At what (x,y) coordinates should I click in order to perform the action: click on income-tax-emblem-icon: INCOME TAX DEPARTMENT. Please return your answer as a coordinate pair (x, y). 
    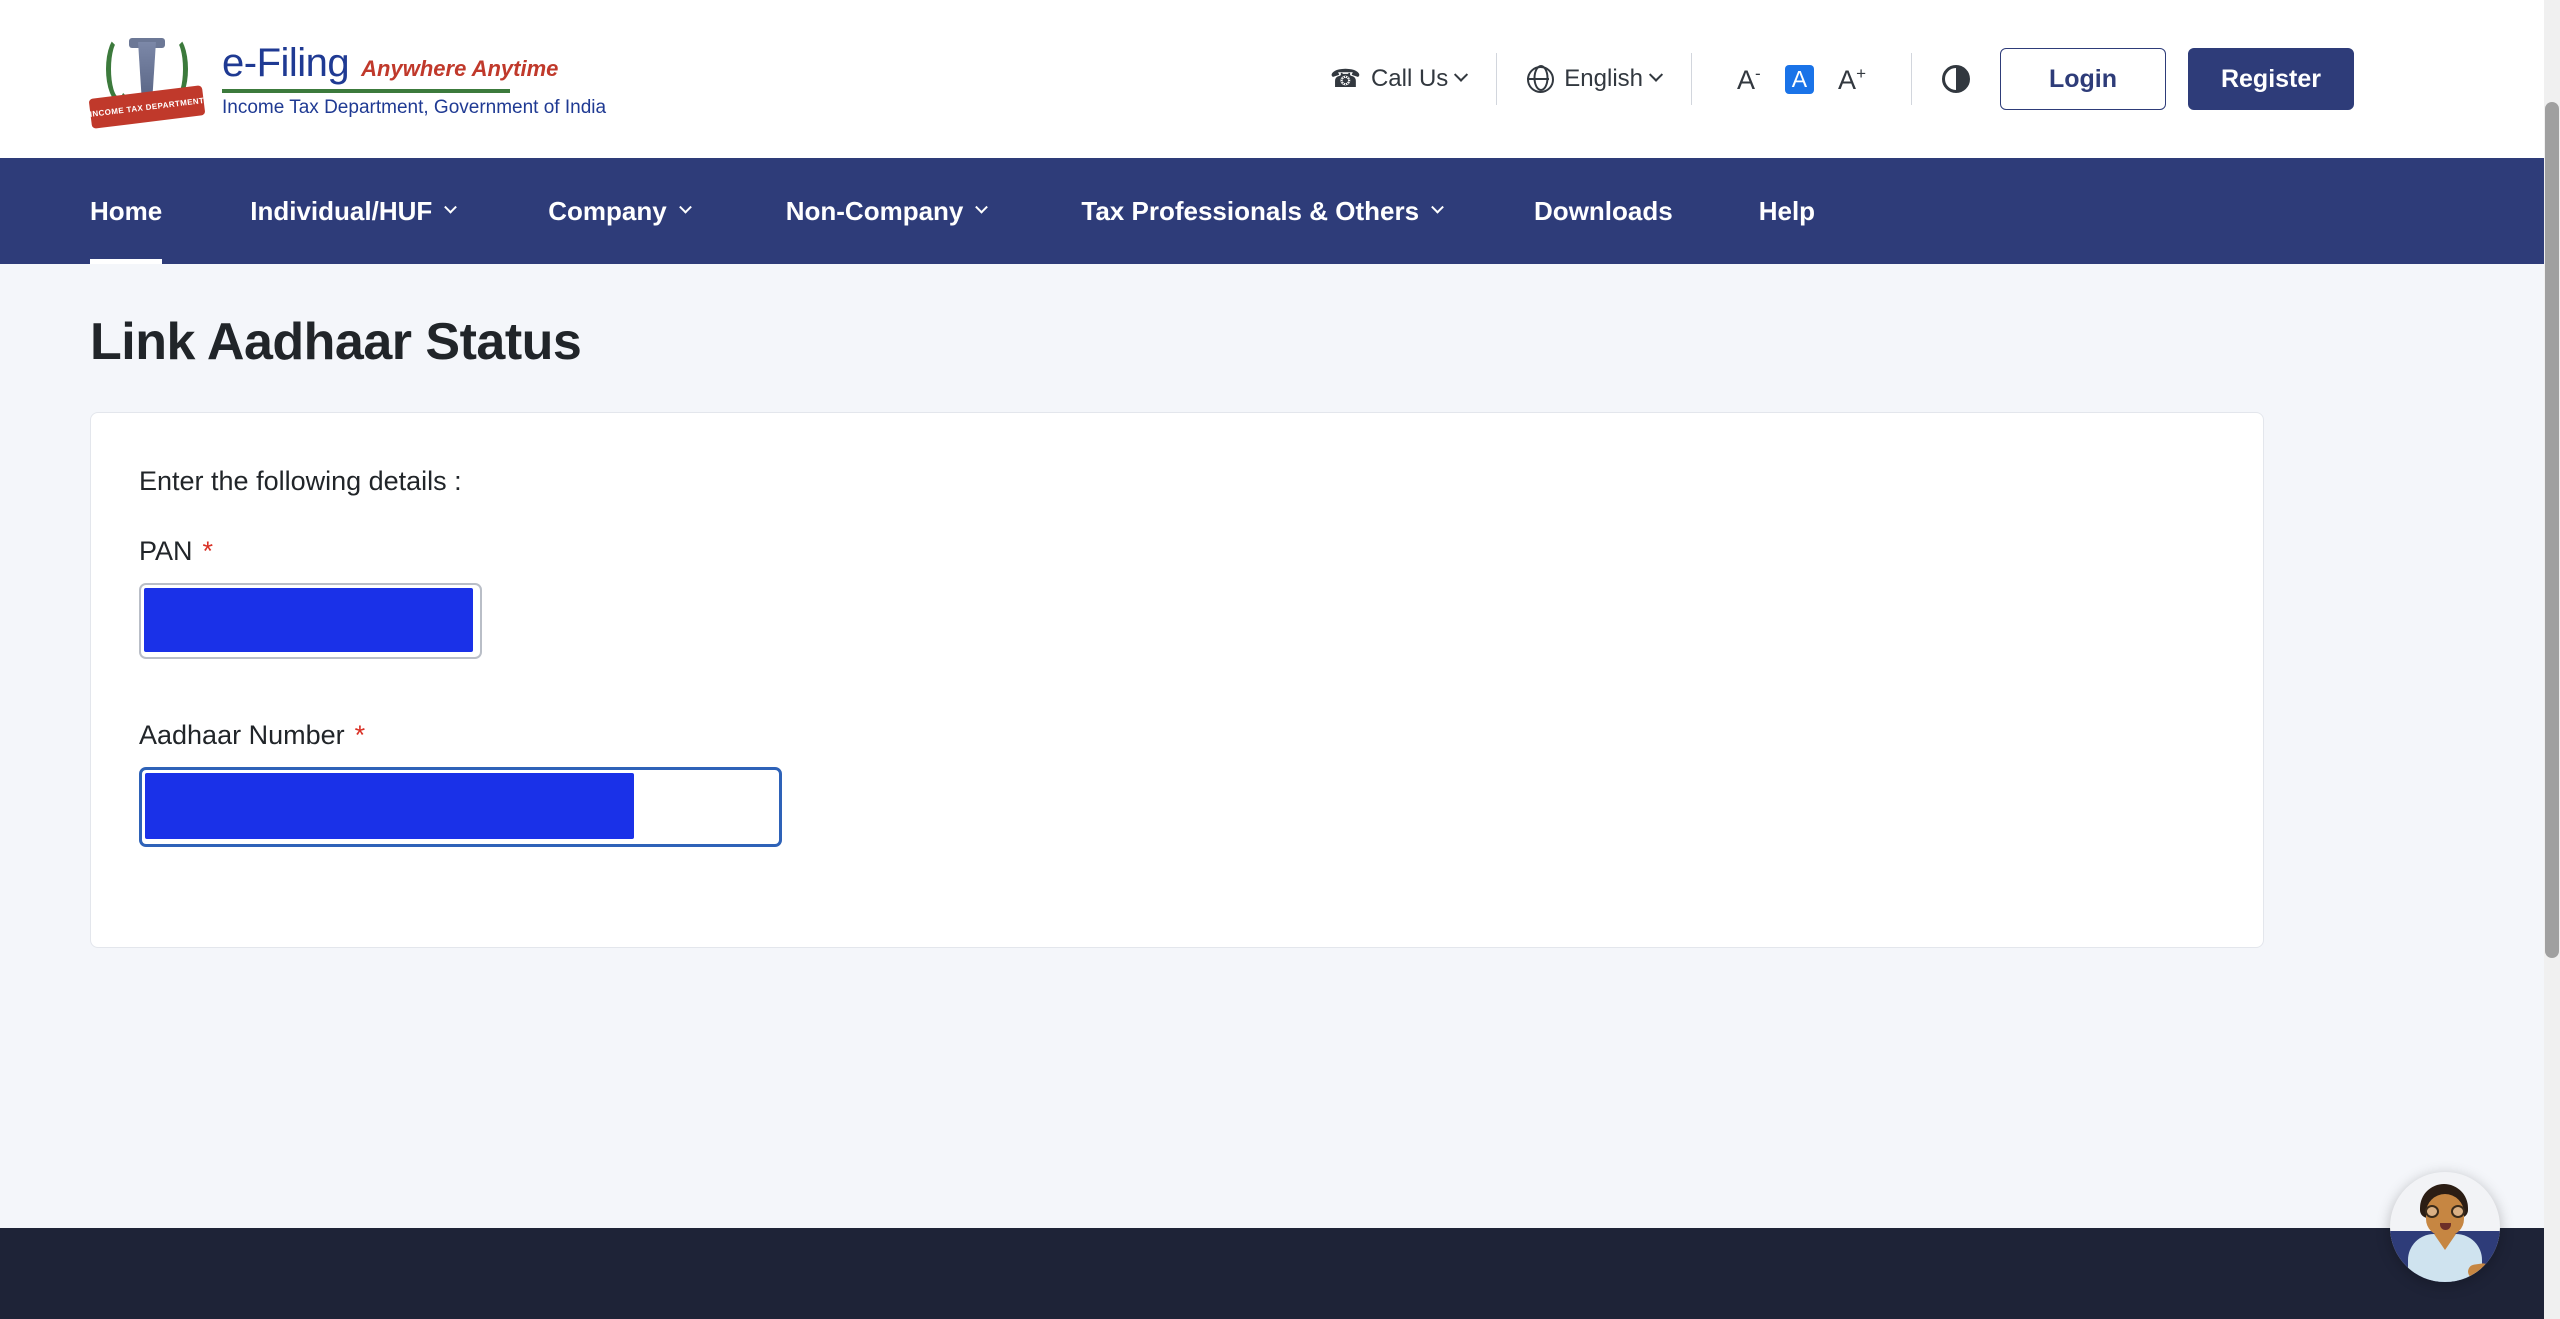
    Looking at the image, I should click on (147, 79).